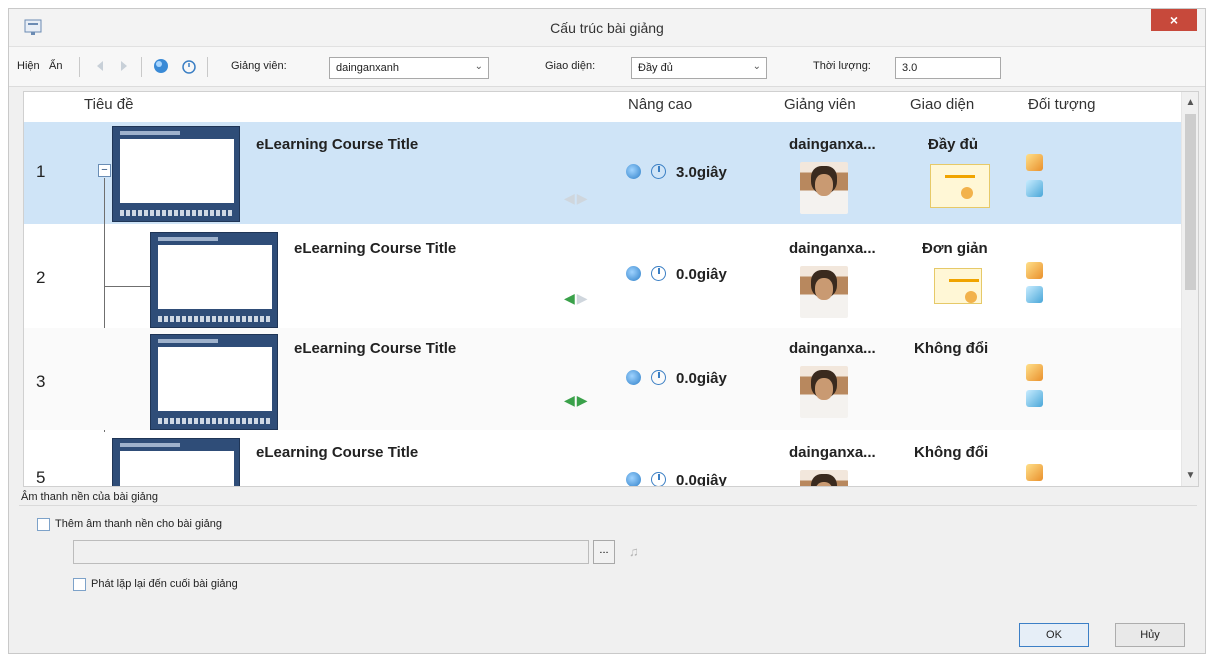 Image resolution: width=1214 pixels, height=656 pixels. I want to click on duration-value: 3.0, so click(910, 68).